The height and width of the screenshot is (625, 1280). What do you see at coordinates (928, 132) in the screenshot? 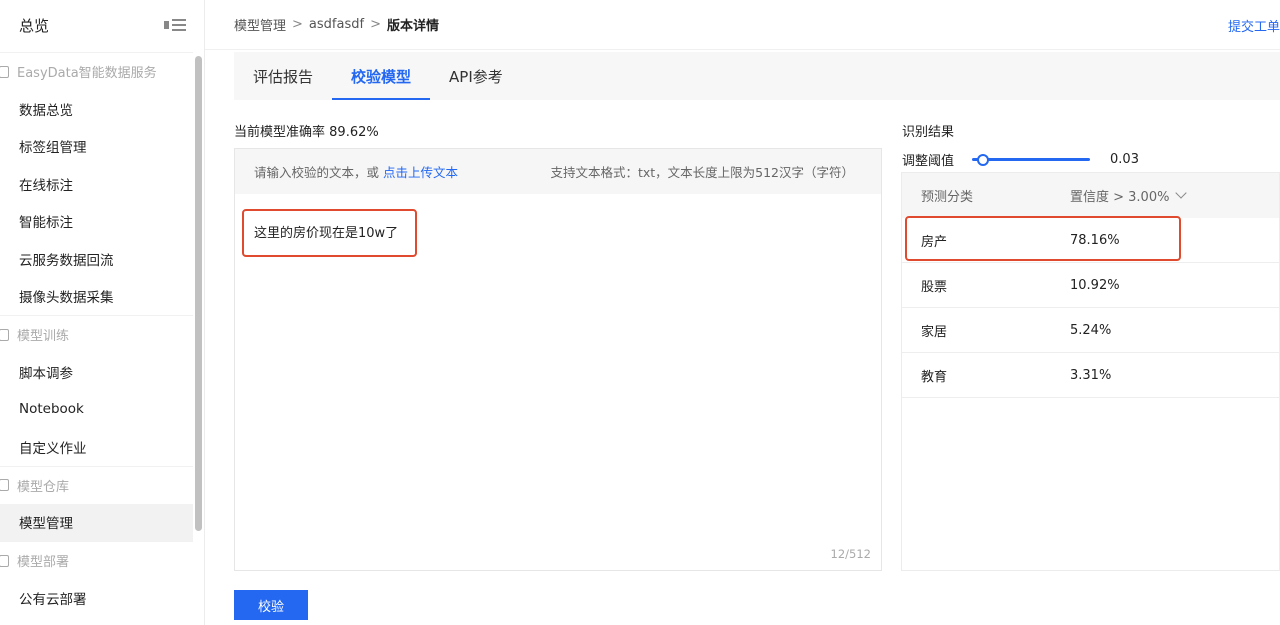
I see `results-title: 识别结果` at bounding box center [928, 132].